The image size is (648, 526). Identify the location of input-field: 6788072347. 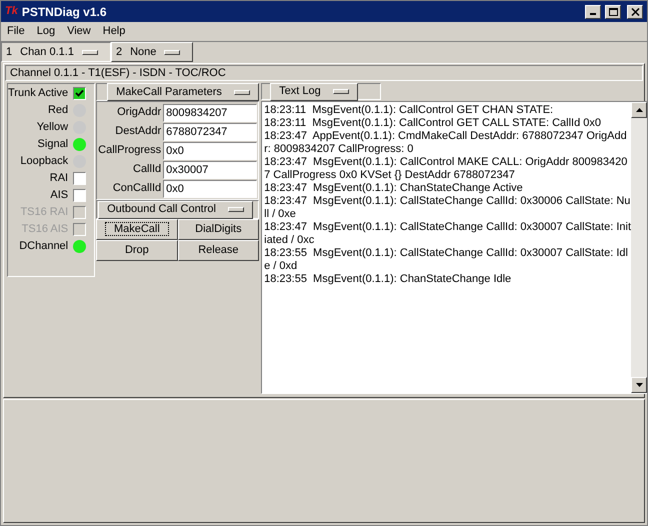
(210, 131).